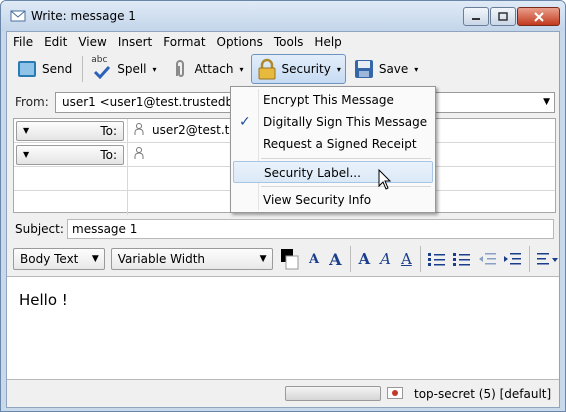  I want to click on security-label-status: top-secret (5) [default], so click(482, 394).